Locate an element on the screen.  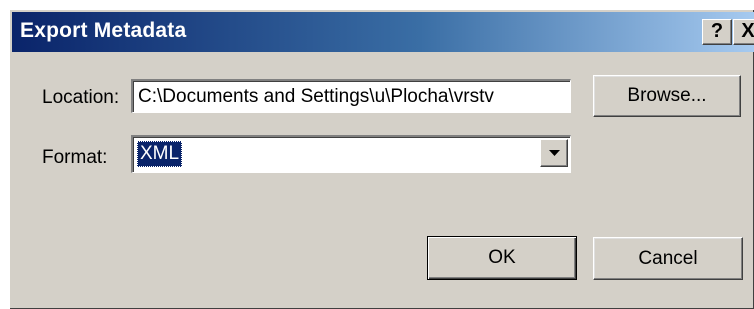
close-icon: X is located at coordinates (747, 31).